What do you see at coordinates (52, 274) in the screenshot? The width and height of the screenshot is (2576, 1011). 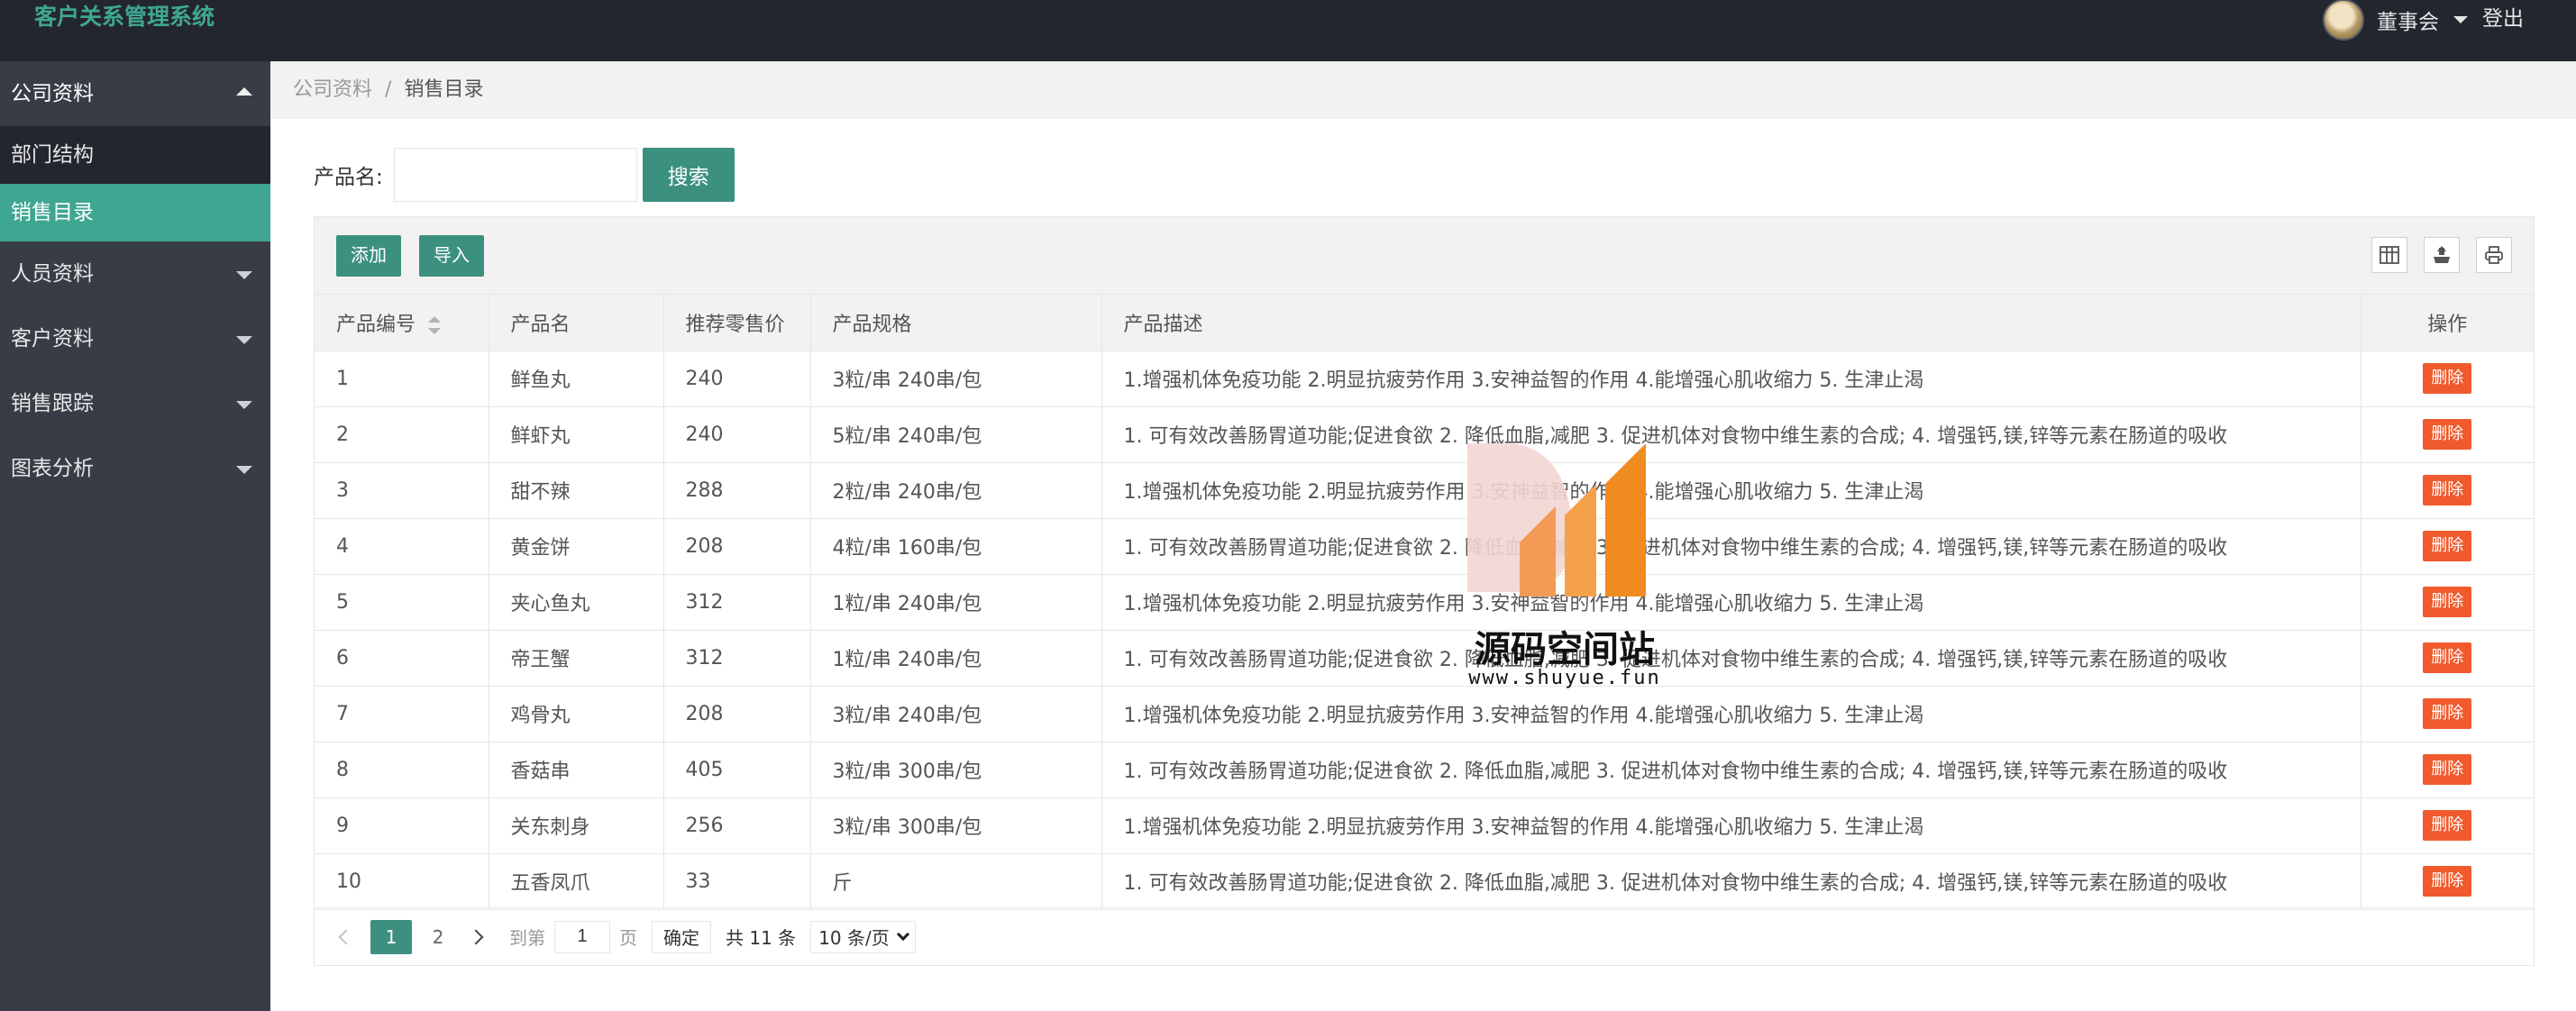 I see `sidebar-item-label: 人员资料` at bounding box center [52, 274].